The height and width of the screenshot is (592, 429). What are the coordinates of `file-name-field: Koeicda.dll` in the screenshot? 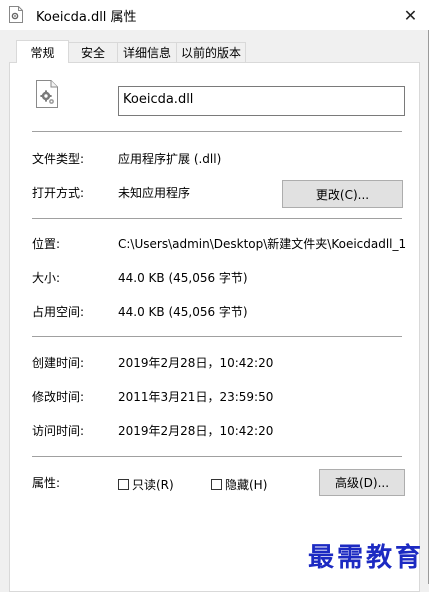 It's located at (261, 101).